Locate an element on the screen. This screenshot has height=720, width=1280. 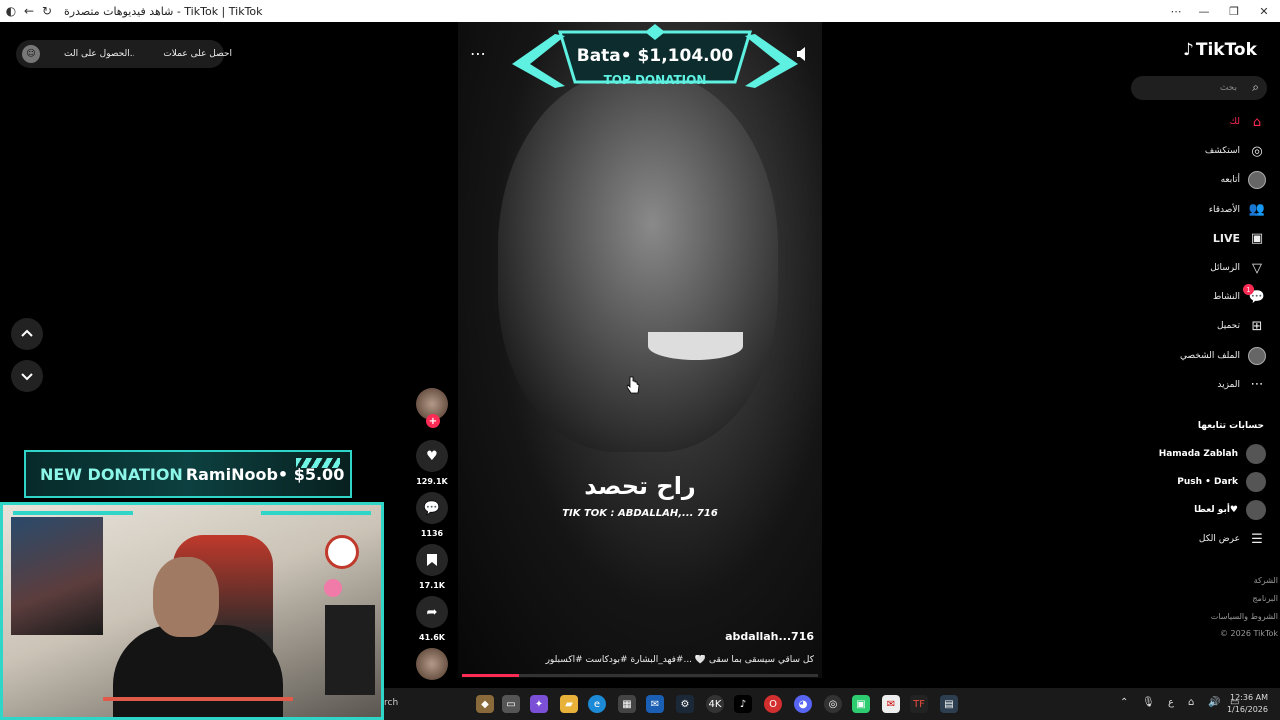
comment-icon: 💬 is located at coordinates (432, 508).